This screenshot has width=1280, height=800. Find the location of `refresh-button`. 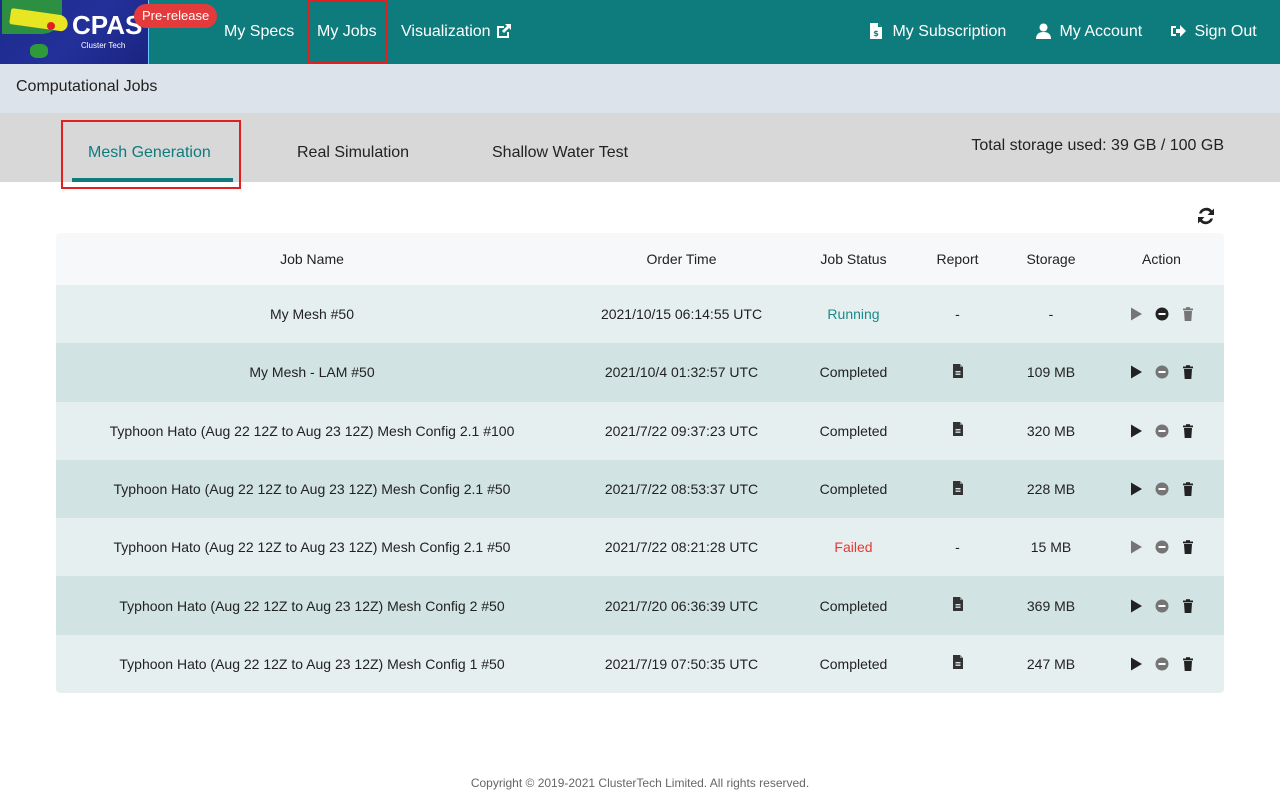

refresh-button is located at coordinates (1206, 216).